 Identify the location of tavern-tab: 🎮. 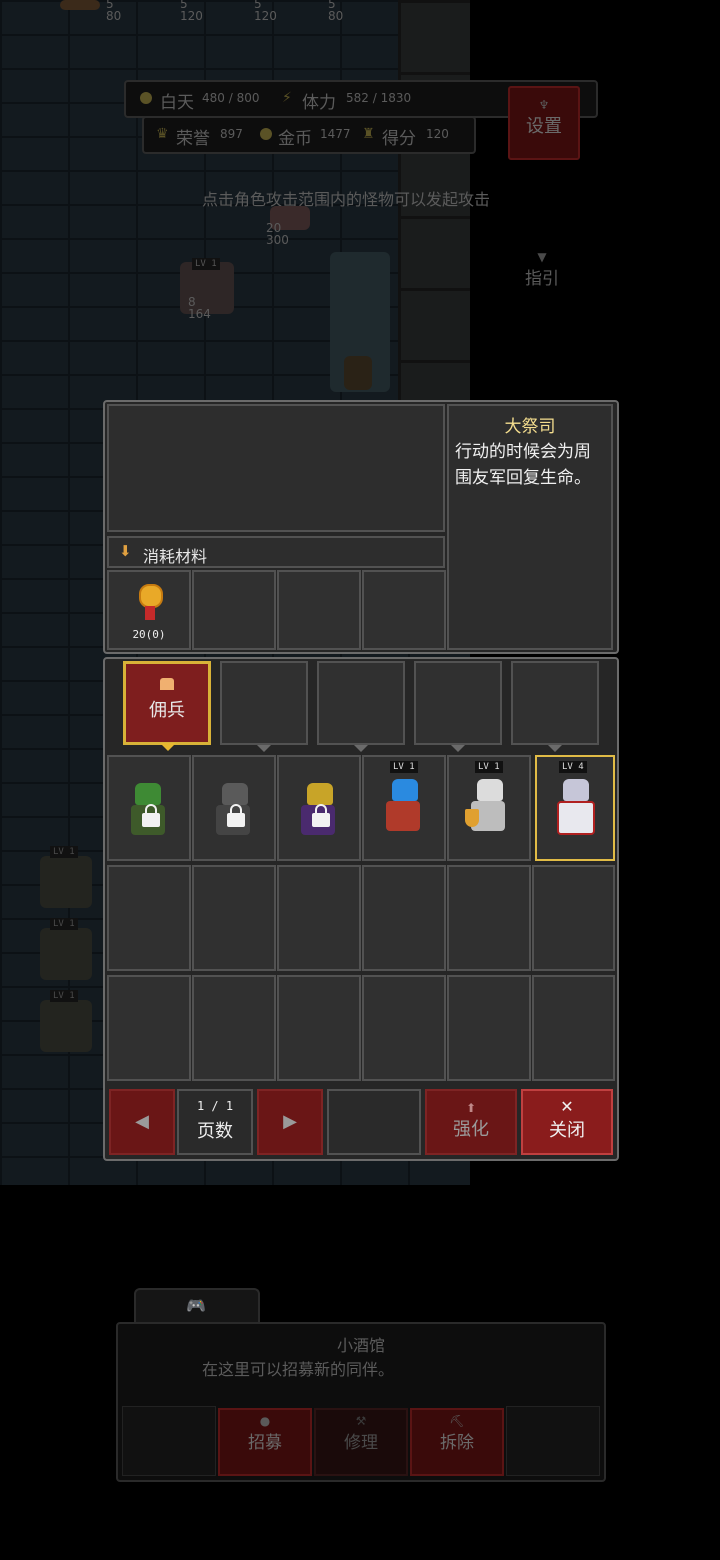
(197, 1306).